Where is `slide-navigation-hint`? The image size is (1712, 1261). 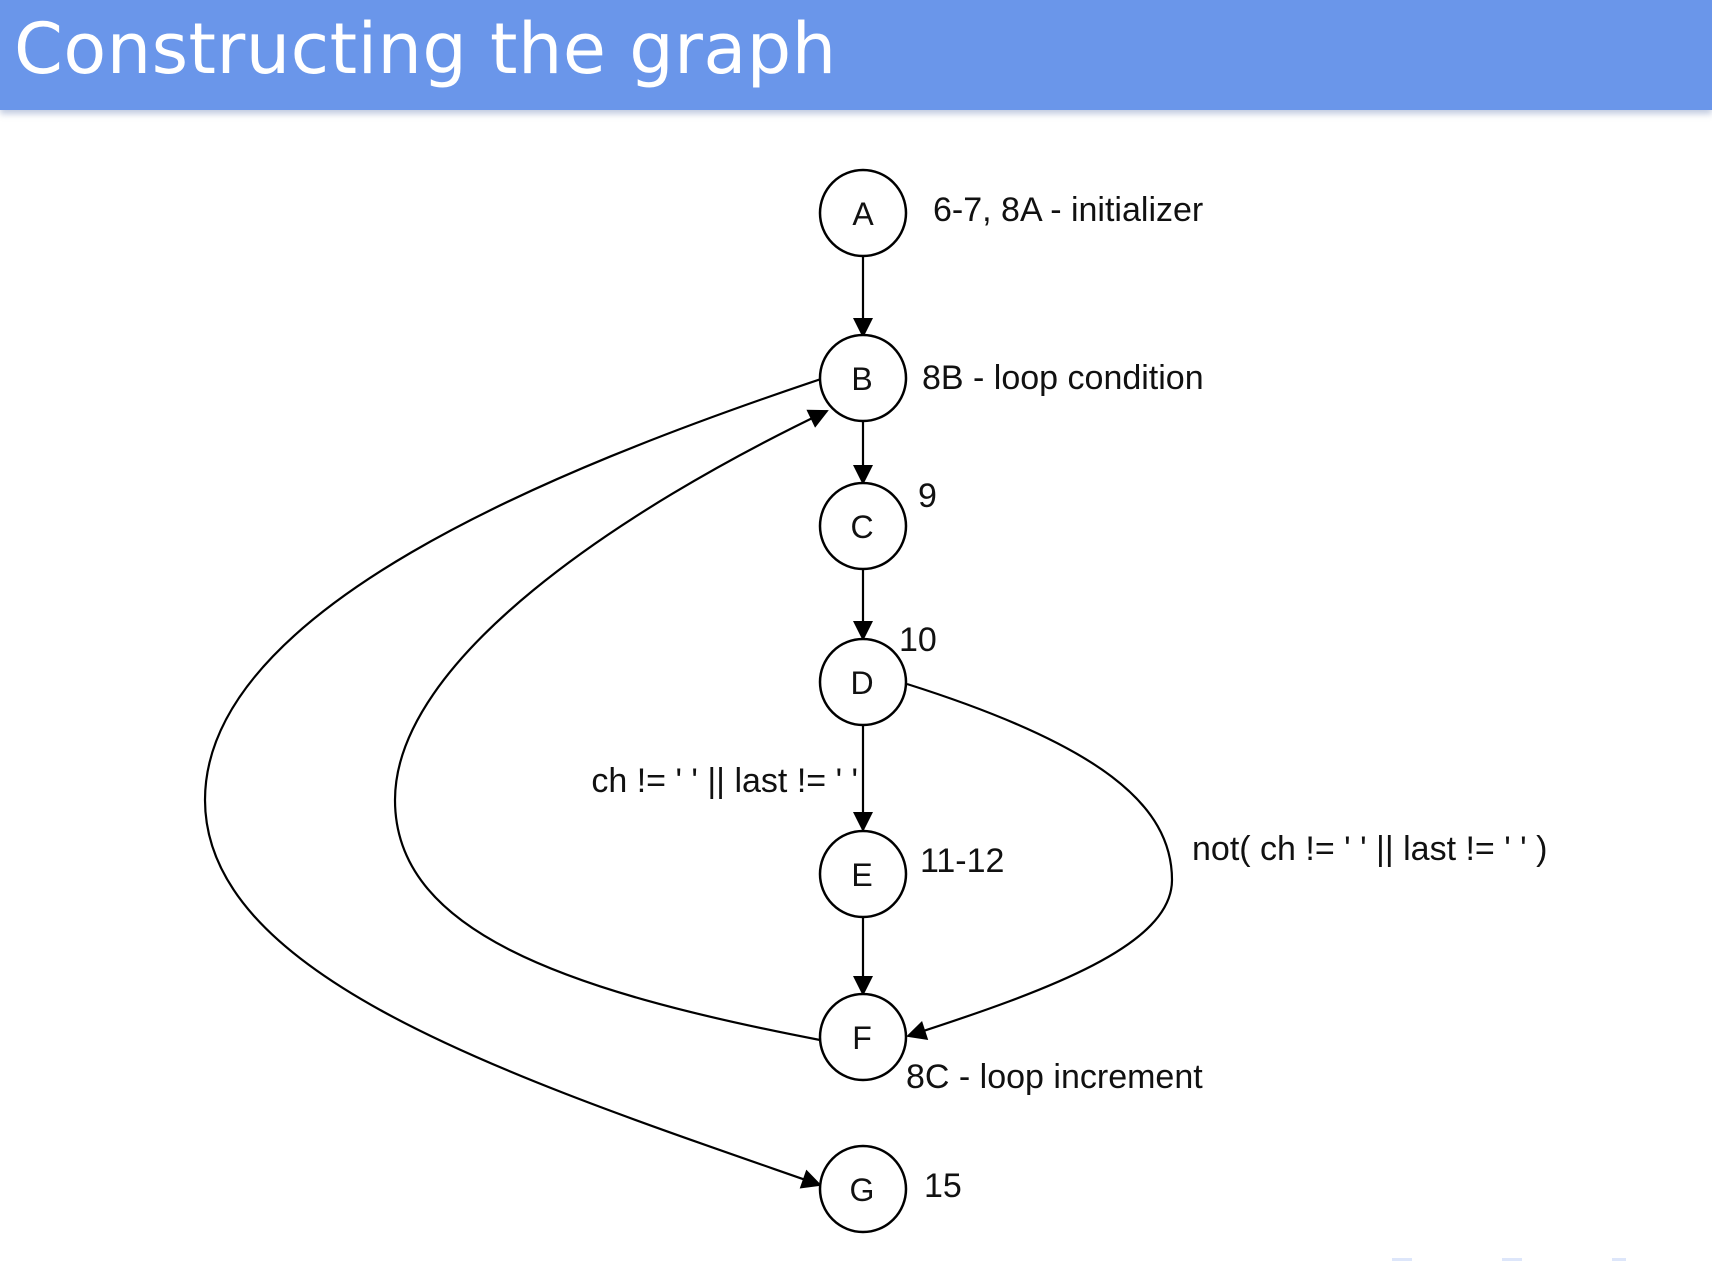 slide-navigation-hint is located at coordinates (1522, 1258).